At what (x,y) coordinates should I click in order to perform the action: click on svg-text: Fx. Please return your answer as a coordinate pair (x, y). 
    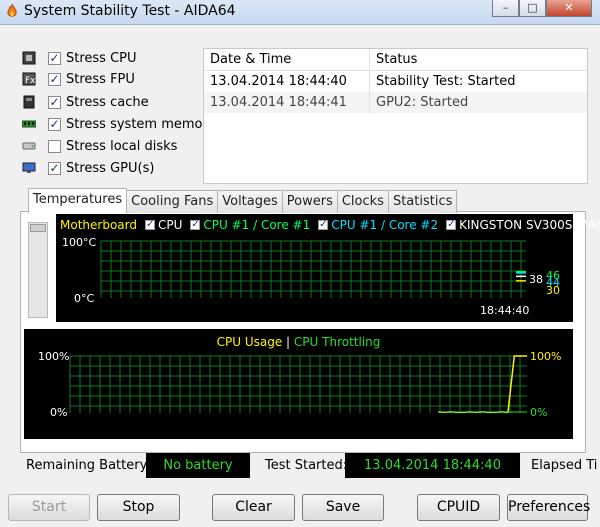
    Looking at the image, I should click on (30, 81).